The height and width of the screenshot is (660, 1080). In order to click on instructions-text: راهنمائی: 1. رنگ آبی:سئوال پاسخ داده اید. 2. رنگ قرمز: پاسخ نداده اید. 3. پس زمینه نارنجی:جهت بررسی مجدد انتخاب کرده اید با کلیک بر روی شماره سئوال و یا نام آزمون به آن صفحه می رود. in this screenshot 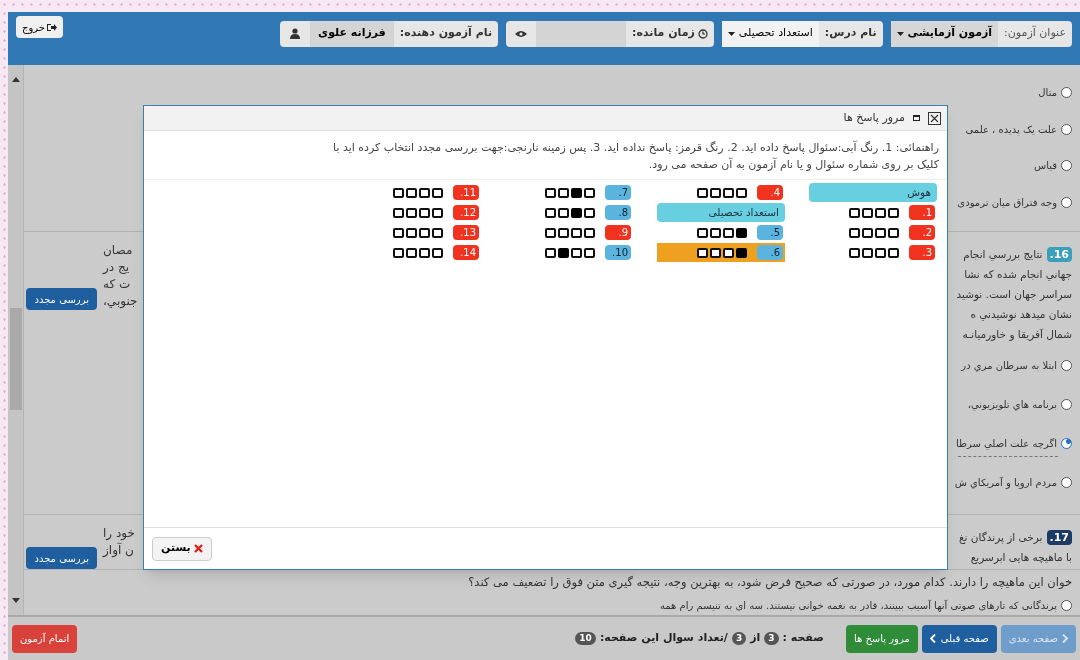, I will do `click(636, 156)`.